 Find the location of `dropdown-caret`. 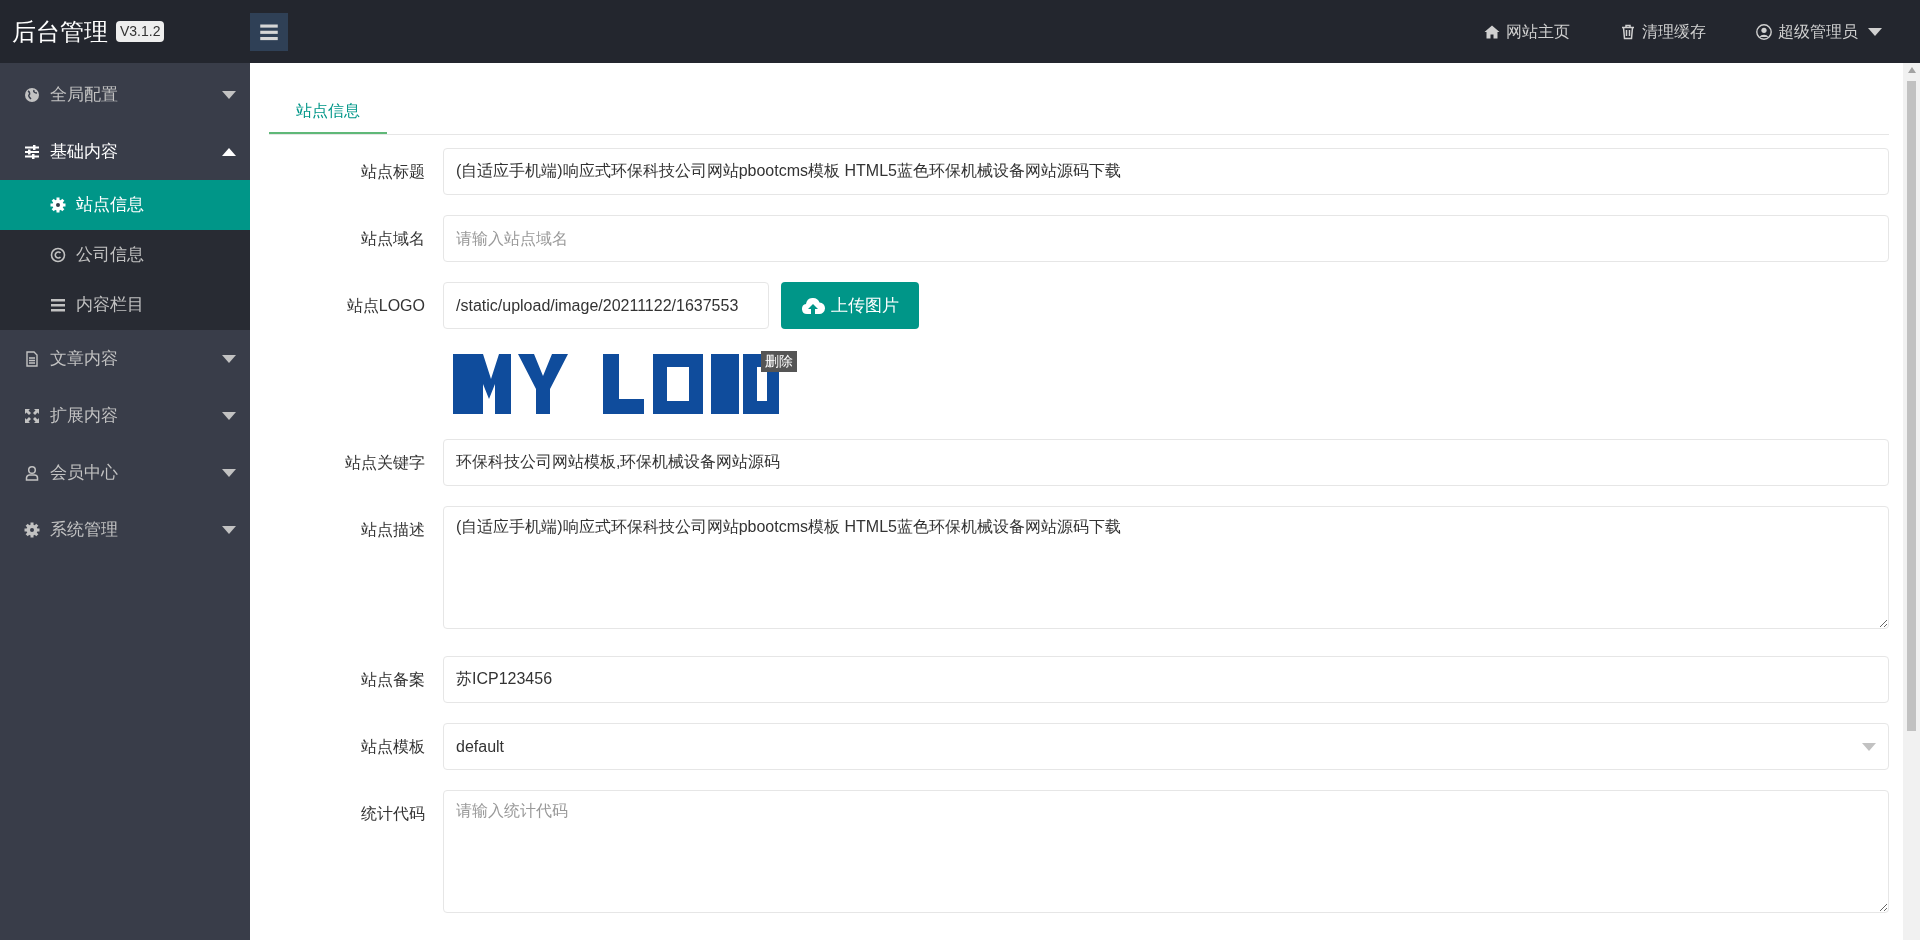

dropdown-caret is located at coordinates (1875, 31).